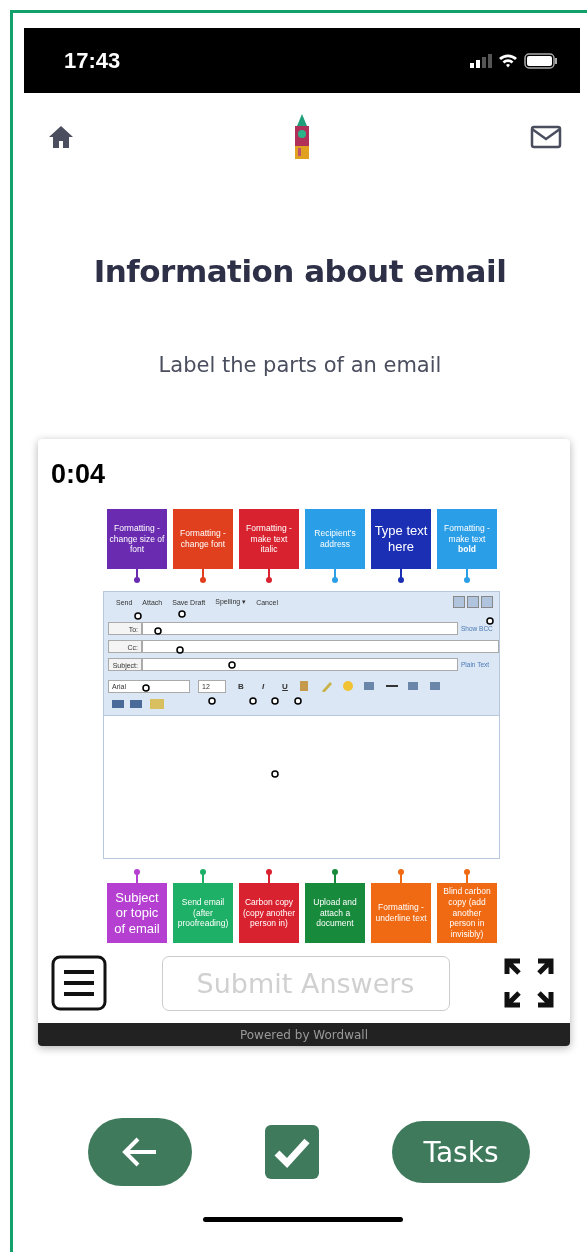  Describe the element at coordinates (241, 686) in the screenshot. I see `format-button: B` at that location.